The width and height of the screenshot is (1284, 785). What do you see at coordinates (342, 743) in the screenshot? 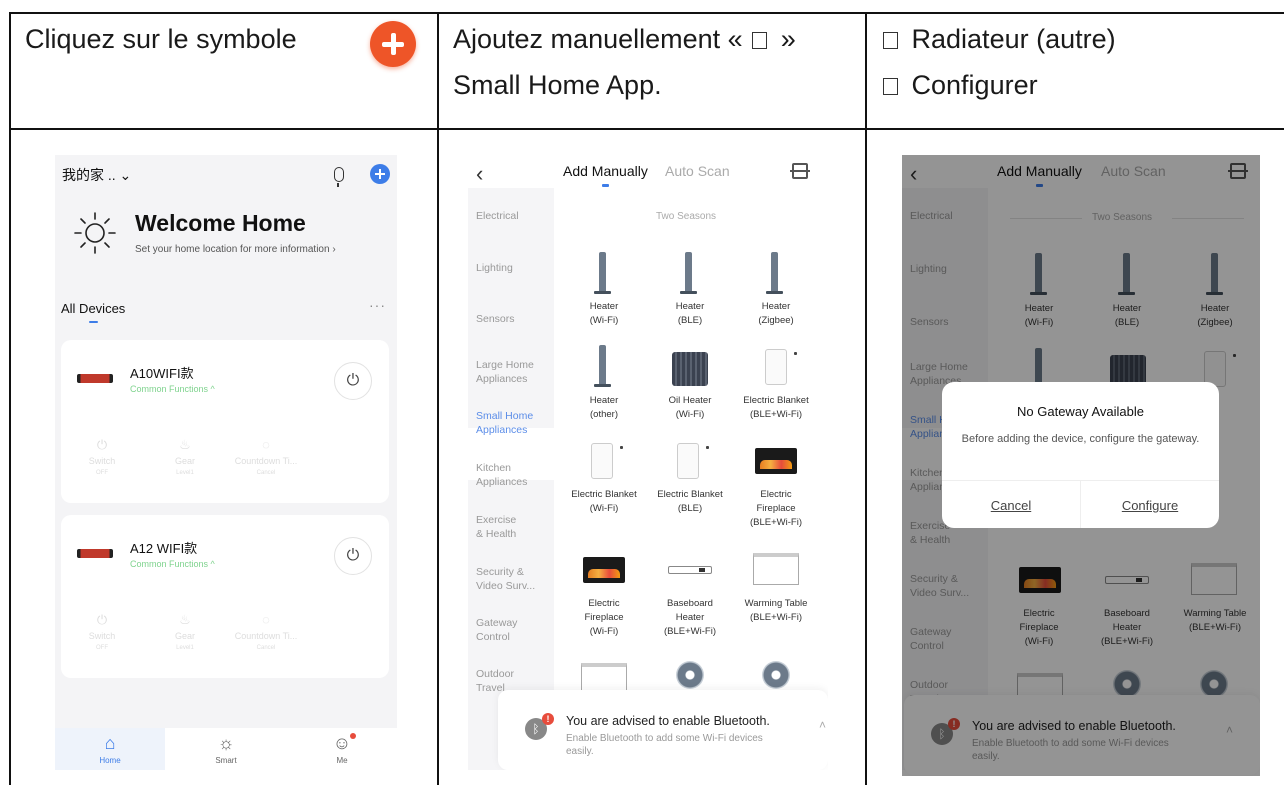
I see `user-icon: ☺` at bounding box center [342, 743].